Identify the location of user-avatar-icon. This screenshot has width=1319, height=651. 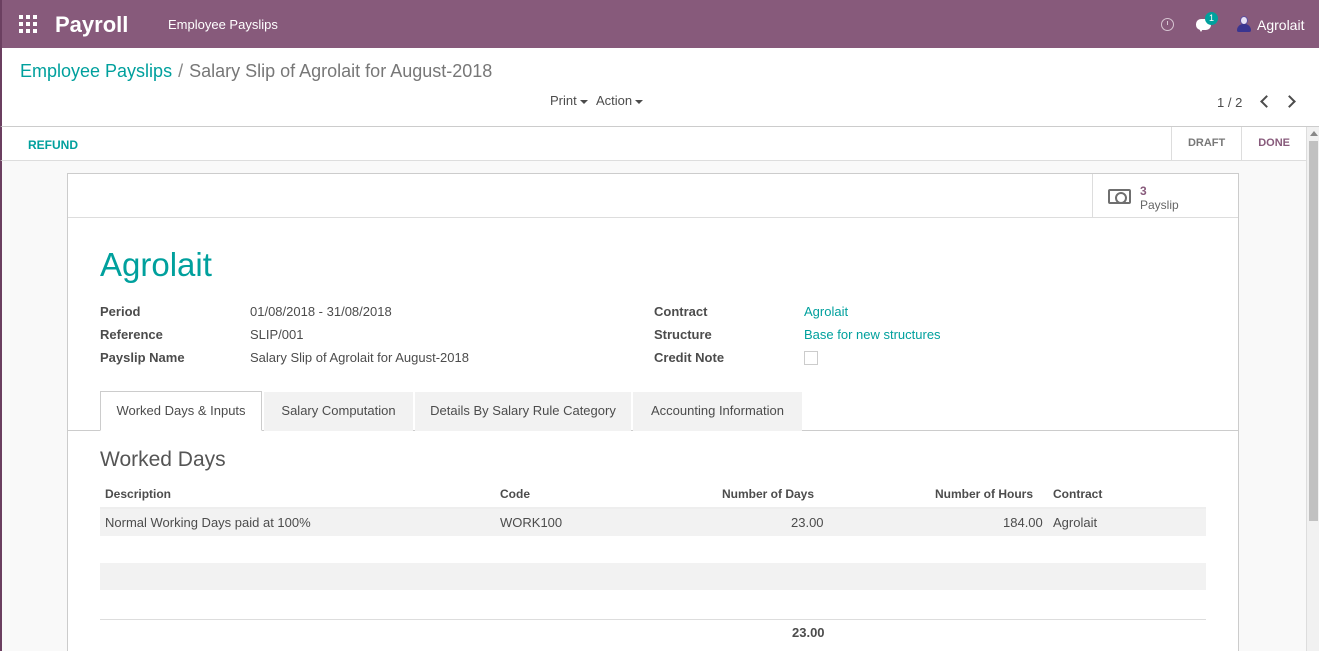
(1244, 24).